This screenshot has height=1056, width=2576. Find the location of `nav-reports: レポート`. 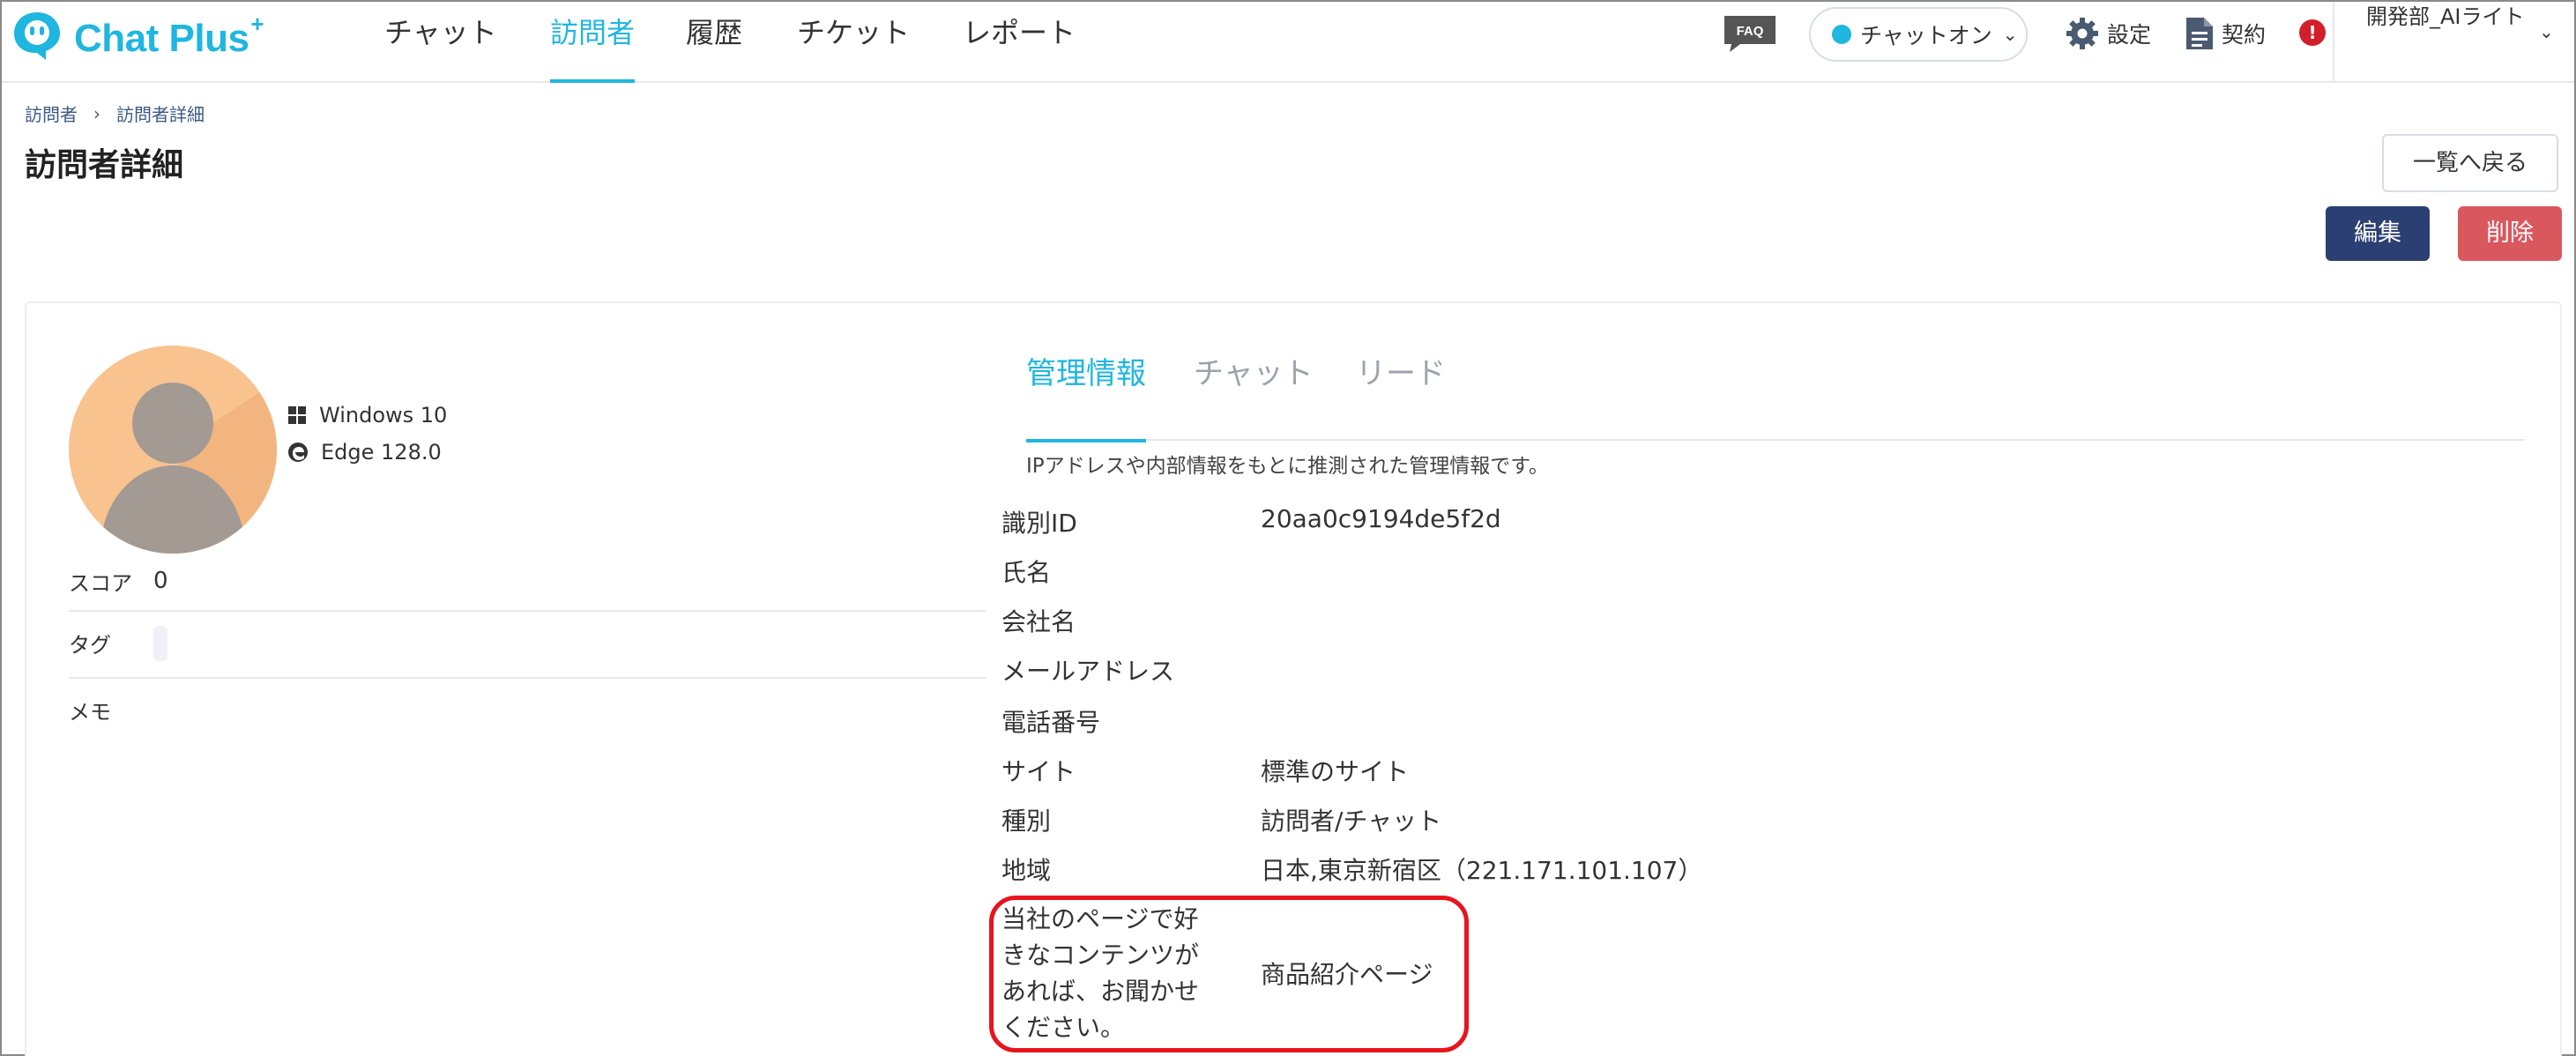

nav-reports: レポート is located at coordinates (1020, 47).